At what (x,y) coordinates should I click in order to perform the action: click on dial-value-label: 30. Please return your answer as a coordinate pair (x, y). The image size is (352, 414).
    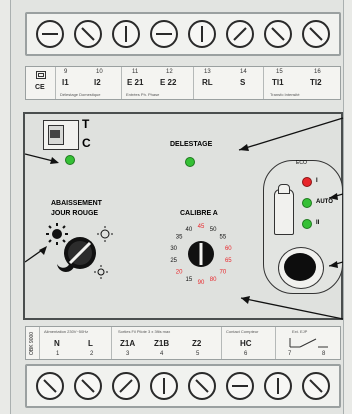
    Looking at the image, I should click on (173, 249).